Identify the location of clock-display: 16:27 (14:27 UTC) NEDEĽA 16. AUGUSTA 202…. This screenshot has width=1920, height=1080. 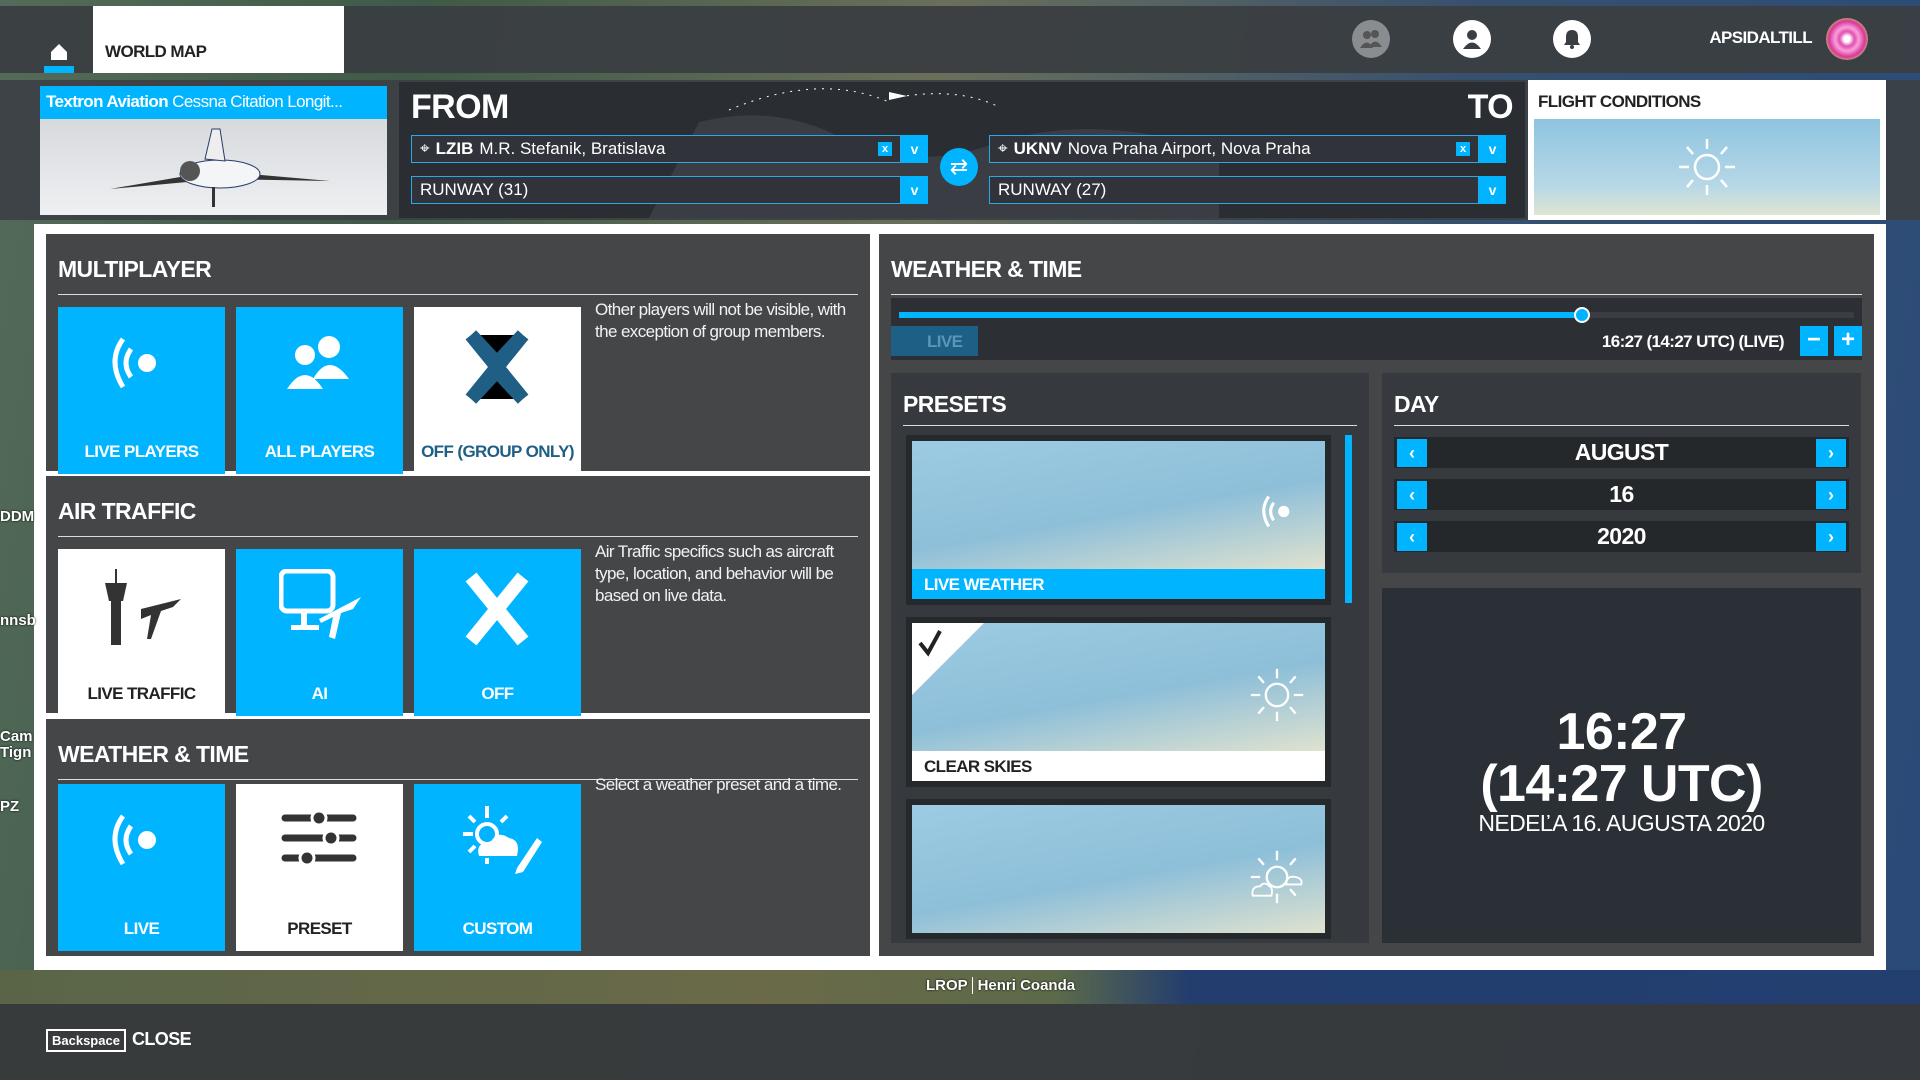
(1621, 765).